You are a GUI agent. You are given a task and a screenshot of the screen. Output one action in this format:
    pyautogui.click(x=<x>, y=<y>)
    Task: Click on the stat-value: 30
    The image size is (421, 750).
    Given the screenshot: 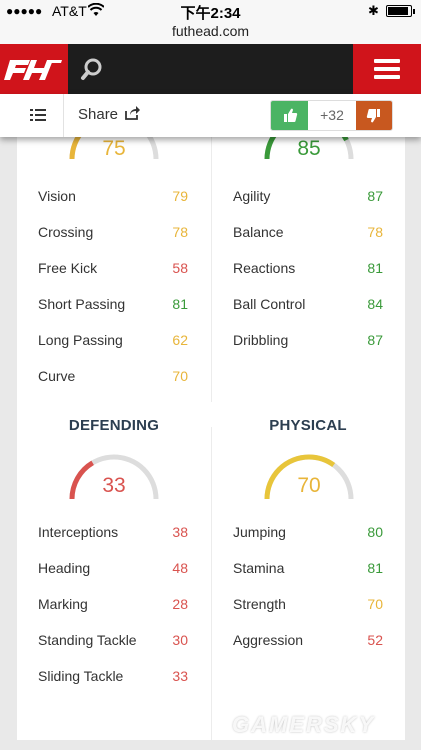 What is the action you would take?
    pyautogui.click(x=180, y=640)
    